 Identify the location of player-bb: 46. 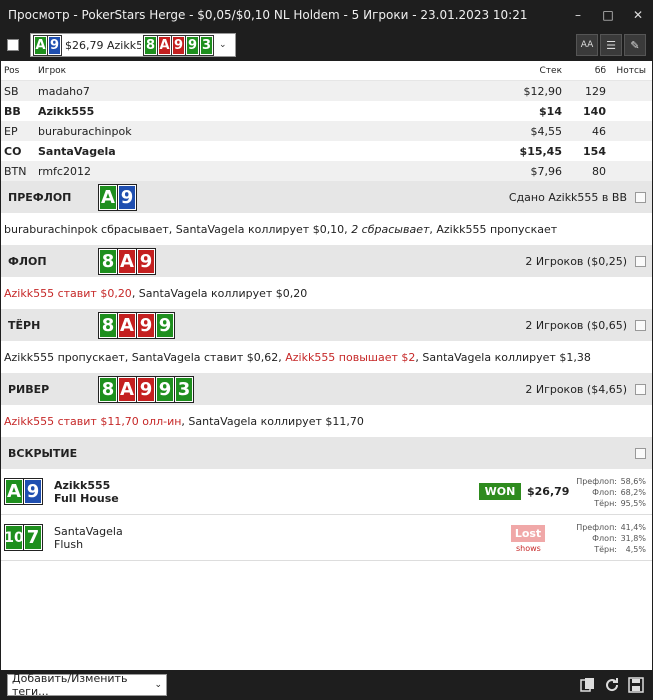
(599, 131).